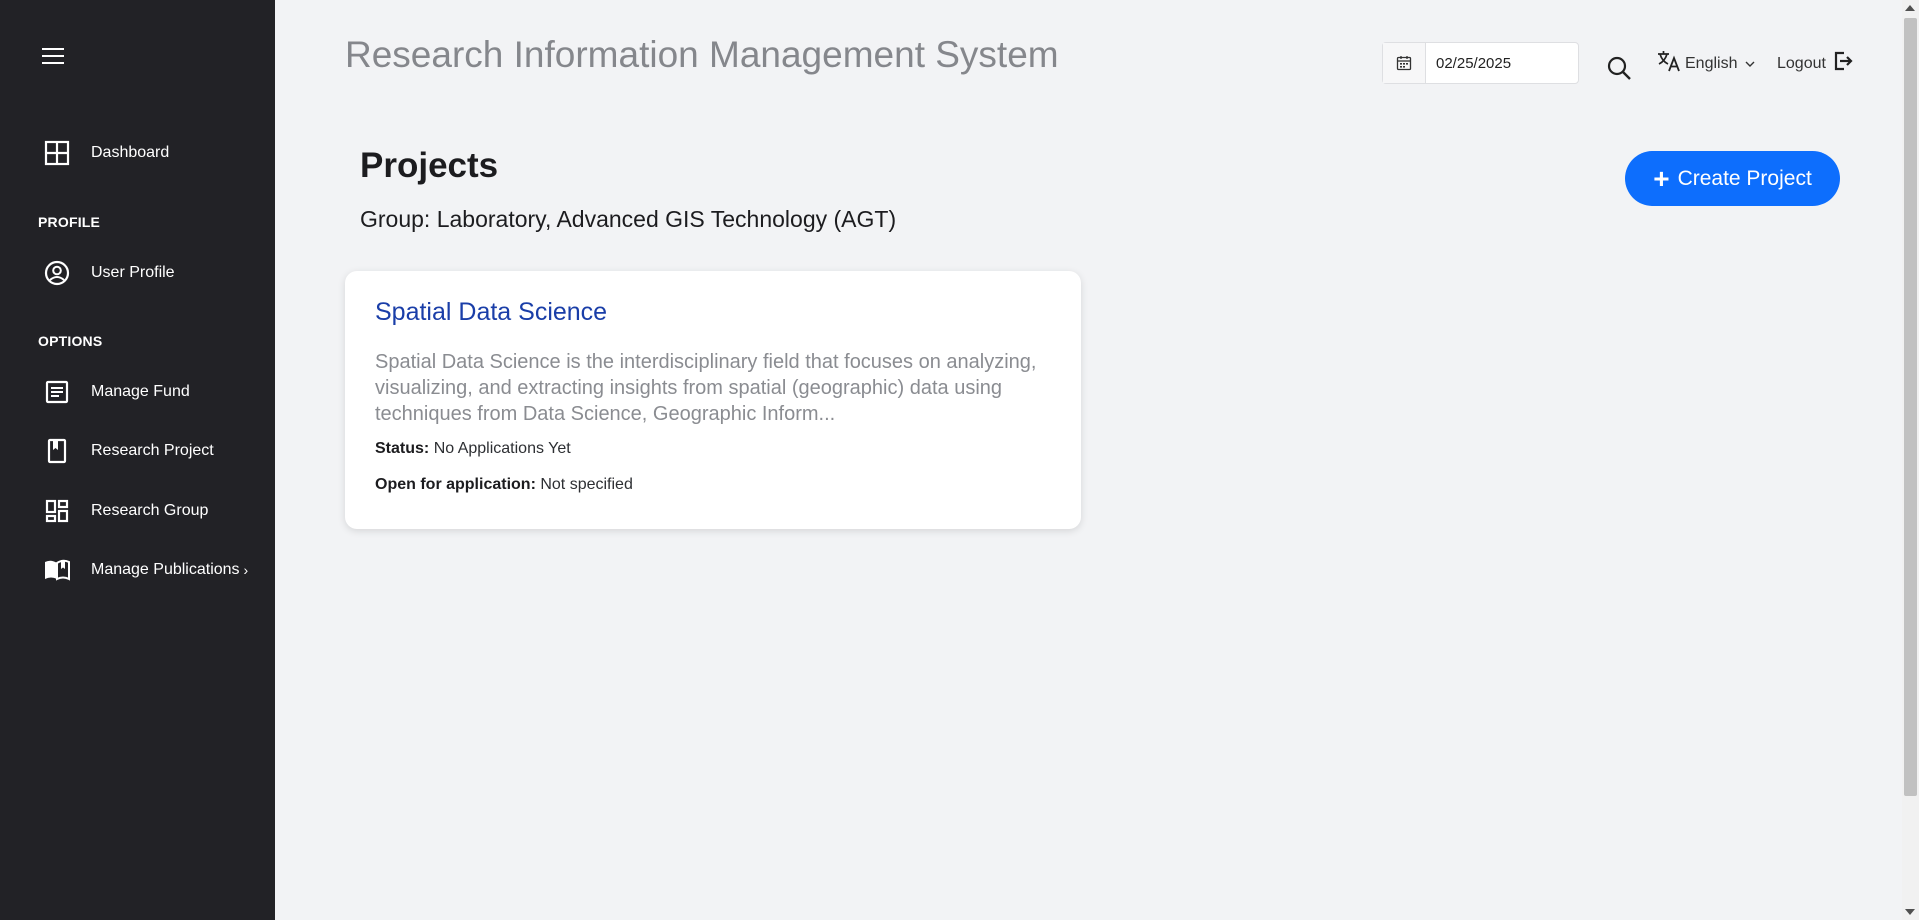  I want to click on search-icon, so click(1619, 68).